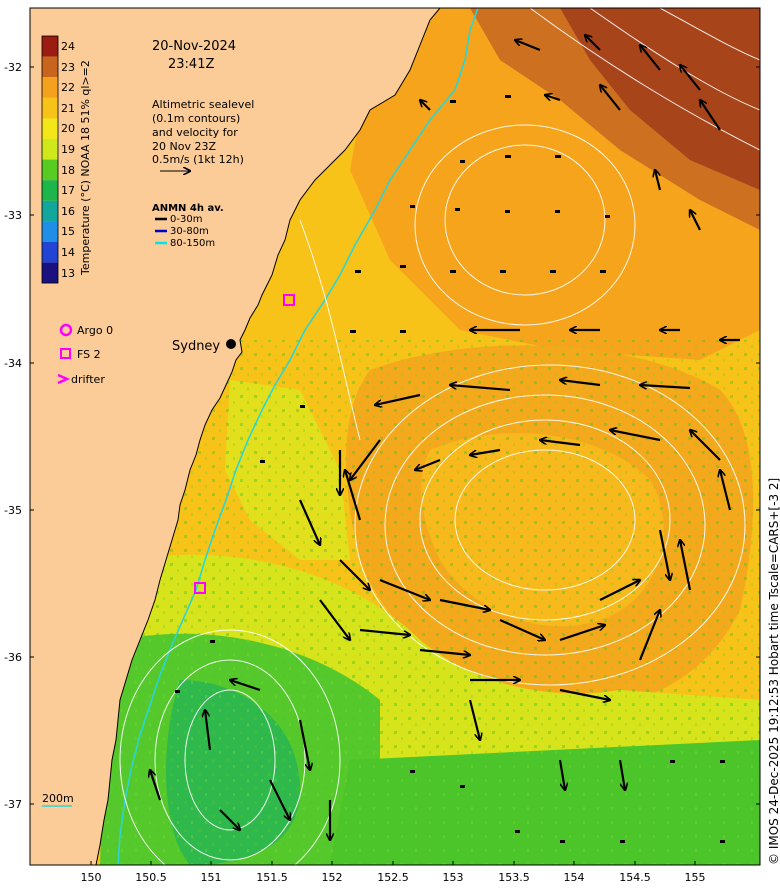 Image resolution: width=780 pixels, height=890 pixels. What do you see at coordinates (13, 363) in the screenshot?
I see `y-tick-label: -34` at bounding box center [13, 363].